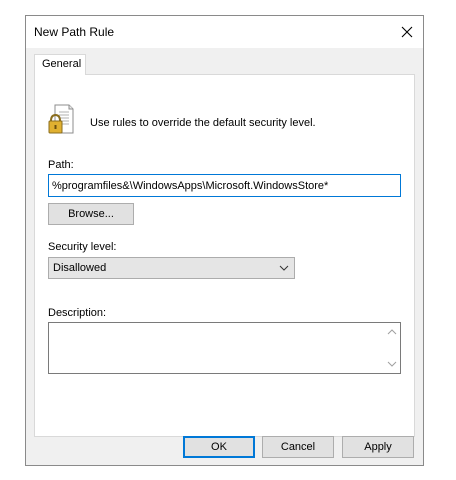 This screenshot has width=456, height=480. I want to click on ok-button: OK, so click(219, 447).